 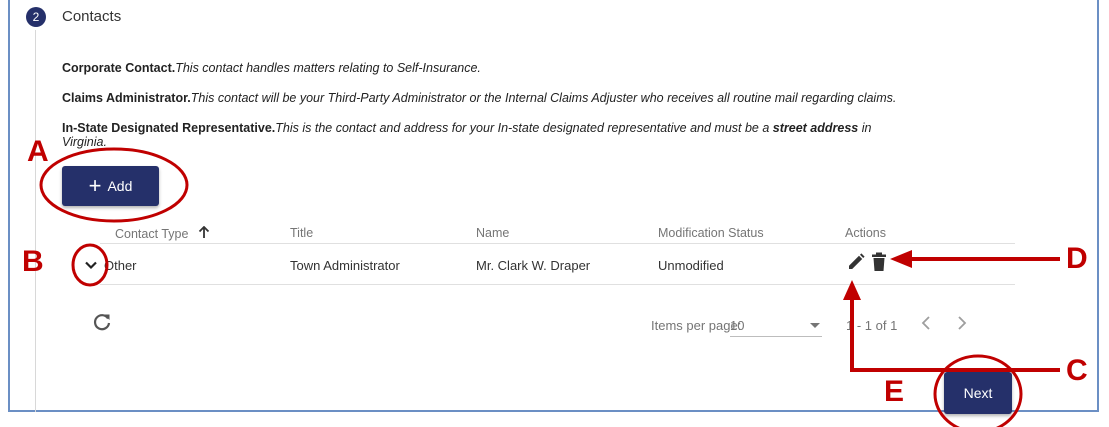 What do you see at coordinates (925, 323) in the screenshot?
I see `chevron-left-icon` at bounding box center [925, 323].